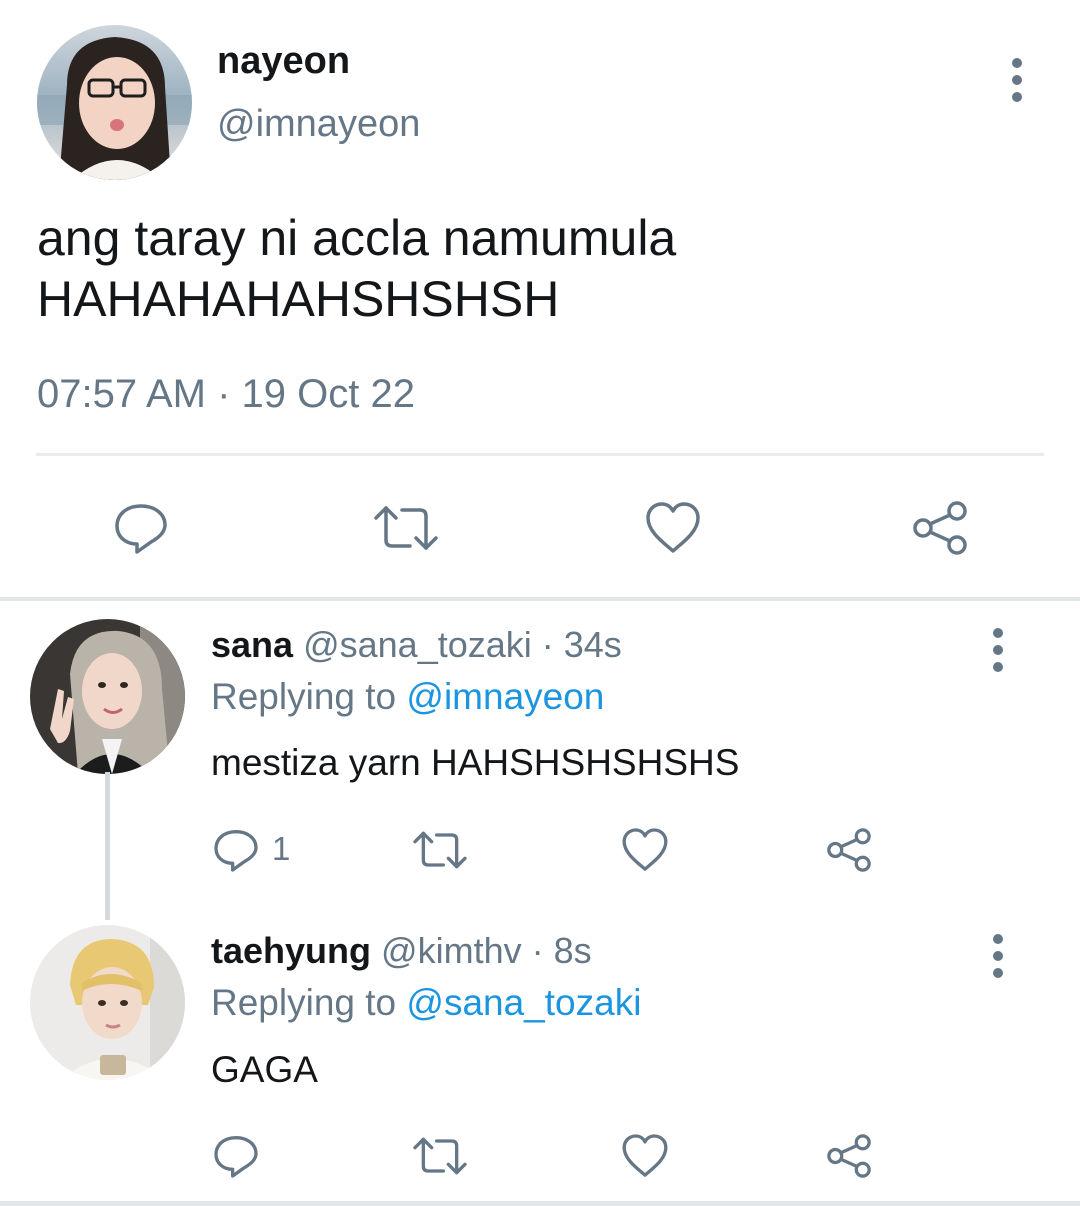 This screenshot has width=1080, height=1206. I want to click on tweet-text-line-1: ang taray ni accla namumula, so click(357, 238).